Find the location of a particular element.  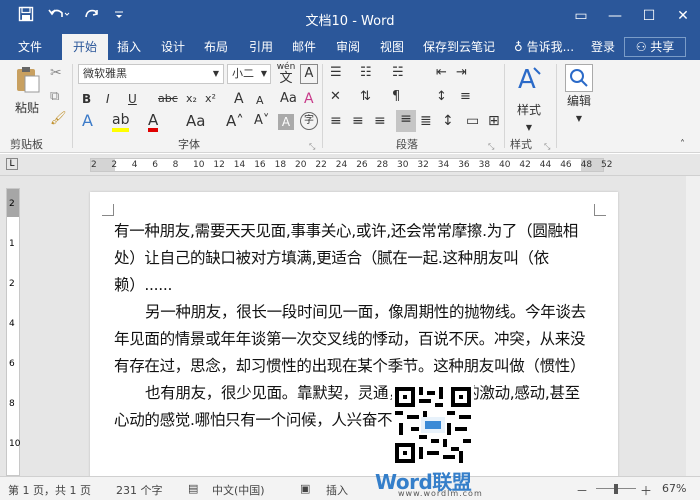

customize-qat-icon is located at coordinates (119, 16).